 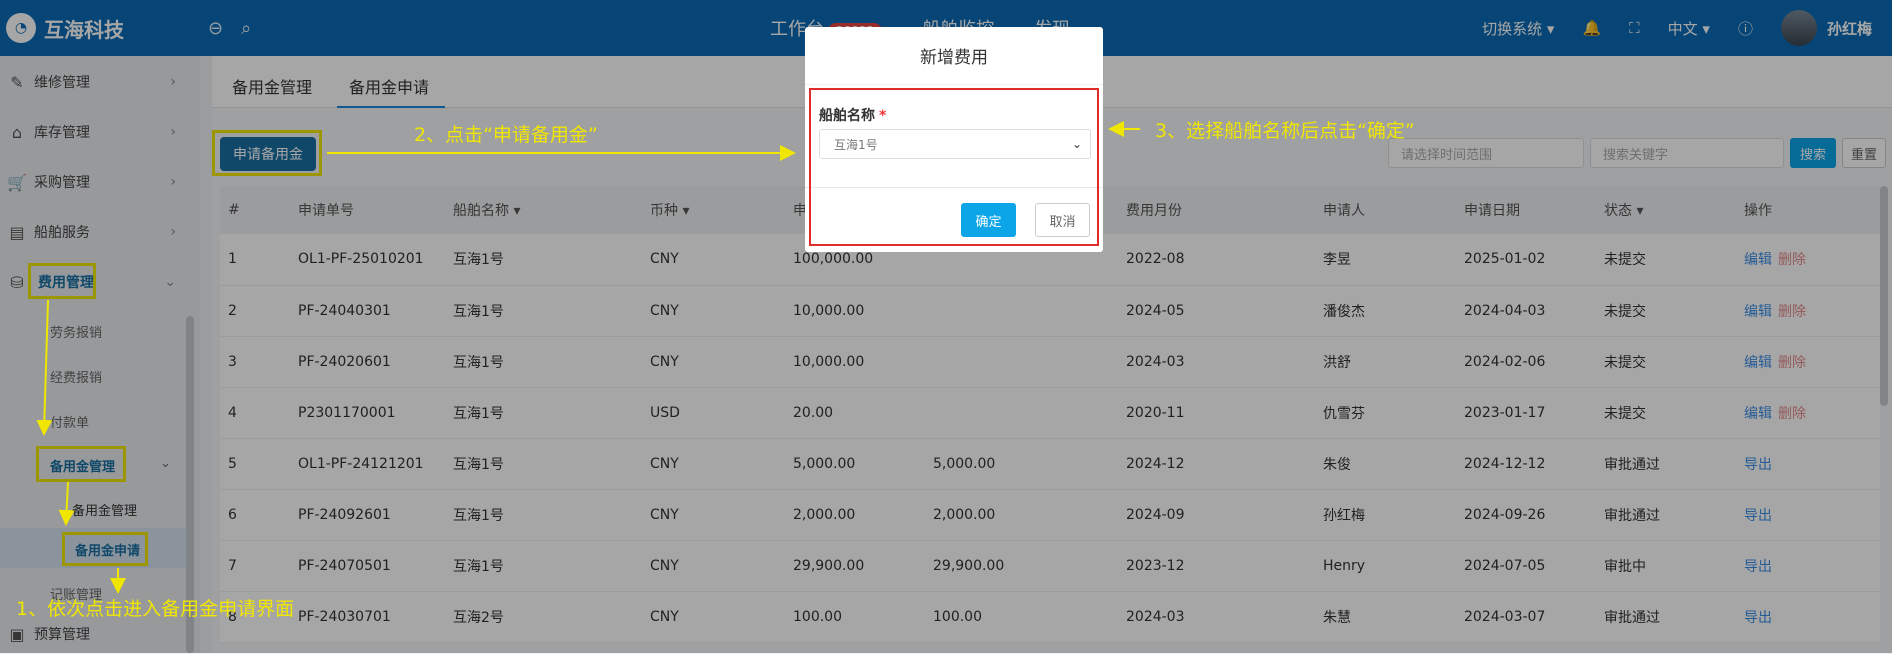 I want to click on annotation-step2: 2、点击“申请备用金”, so click(x=506, y=135).